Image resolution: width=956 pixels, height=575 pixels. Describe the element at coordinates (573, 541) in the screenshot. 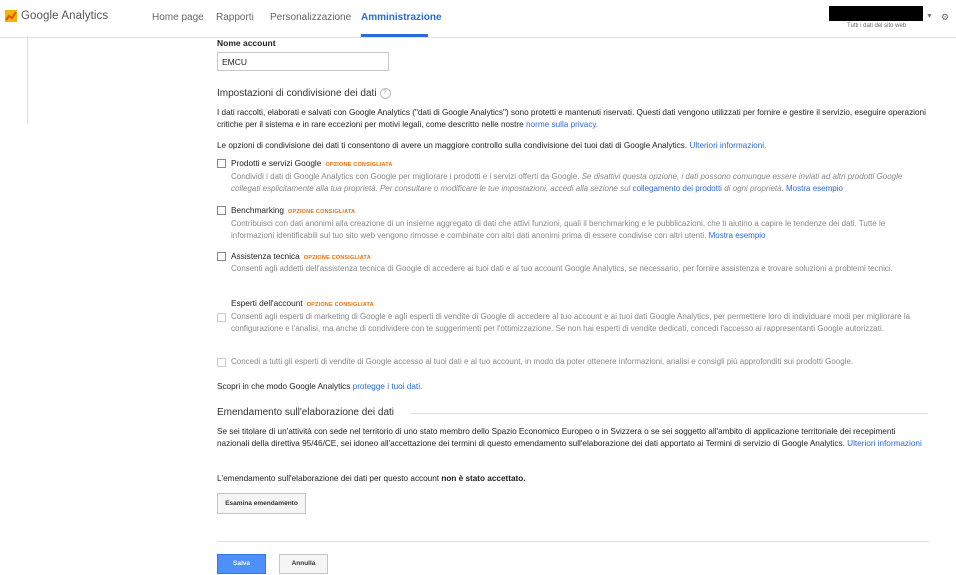

I see `footer-divider` at that location.